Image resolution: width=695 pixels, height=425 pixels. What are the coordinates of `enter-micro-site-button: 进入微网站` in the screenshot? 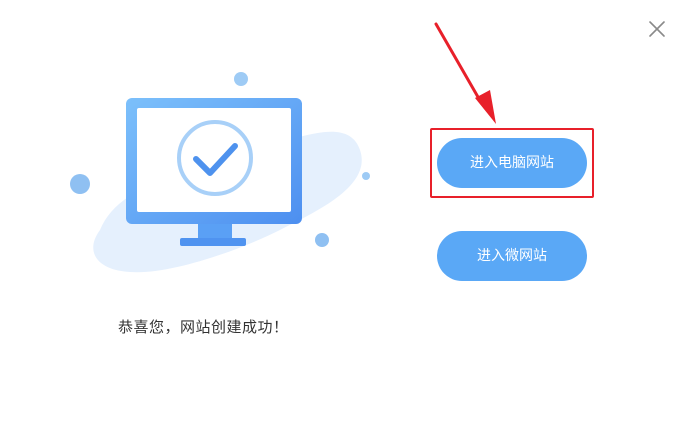 It's located at (512, 256).